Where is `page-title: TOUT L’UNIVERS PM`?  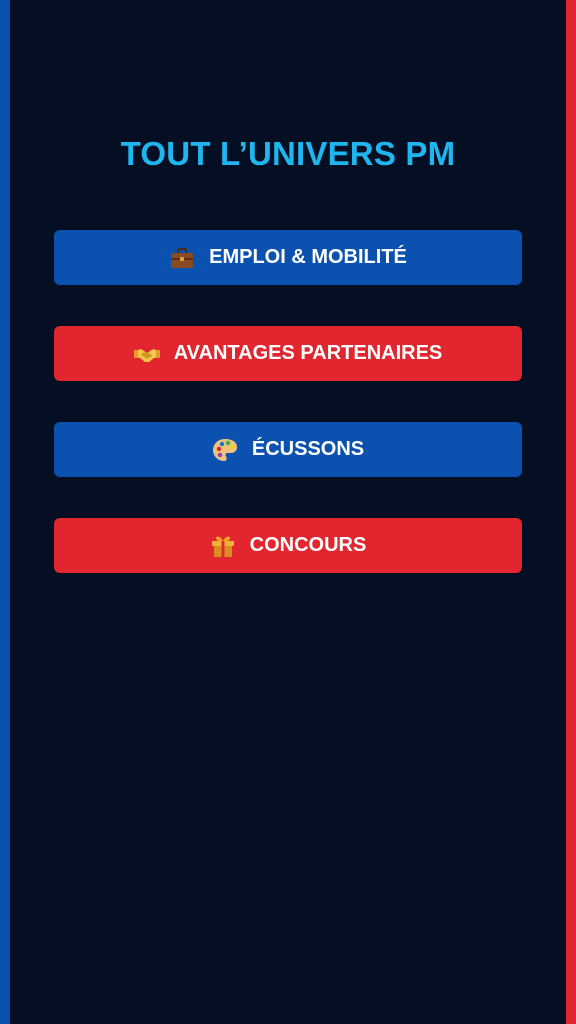 page-title: TOUT L’UNIVERS PM is located at coordinates (288, 154).